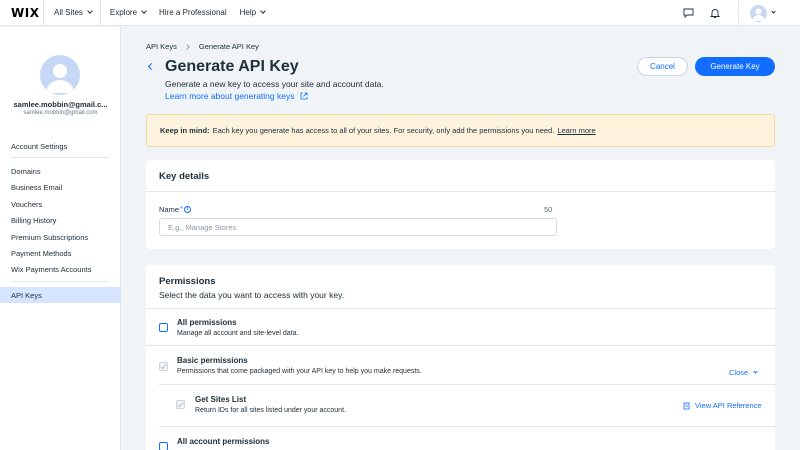 The image size is (800, 450). I want to click on permissions-title: Permissions, so click(187, 281).